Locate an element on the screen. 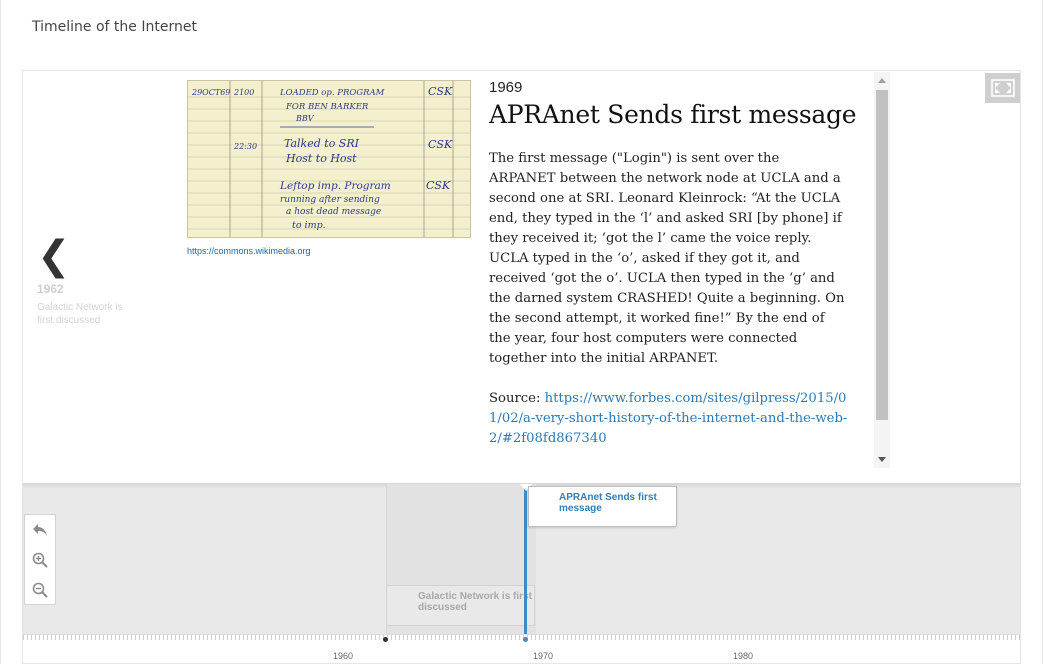  page-title: Timeline of the Internet is located at coordinates (114, 27).